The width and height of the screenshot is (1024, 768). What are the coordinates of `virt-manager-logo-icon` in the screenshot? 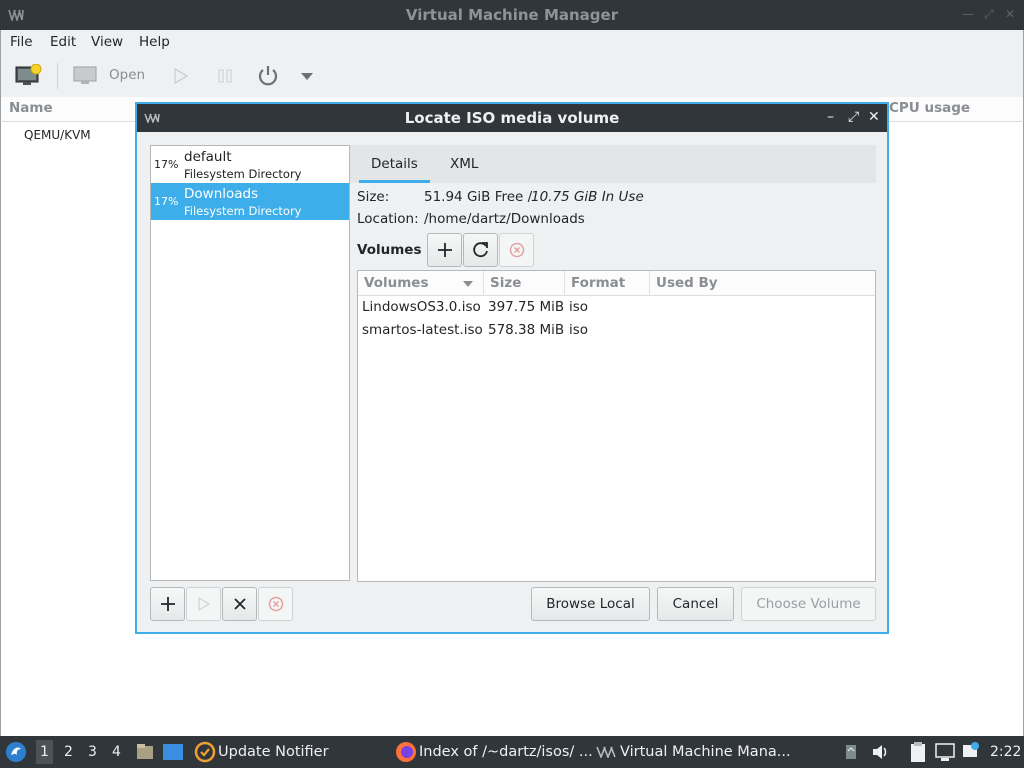 It's located at (606, 752).